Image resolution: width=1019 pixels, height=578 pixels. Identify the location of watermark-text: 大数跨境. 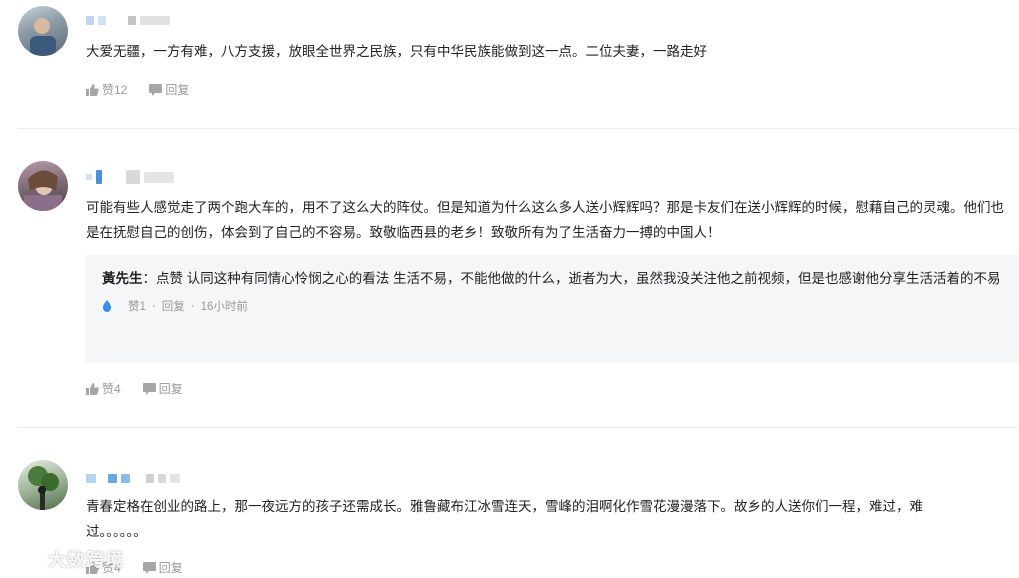
(86, 560).